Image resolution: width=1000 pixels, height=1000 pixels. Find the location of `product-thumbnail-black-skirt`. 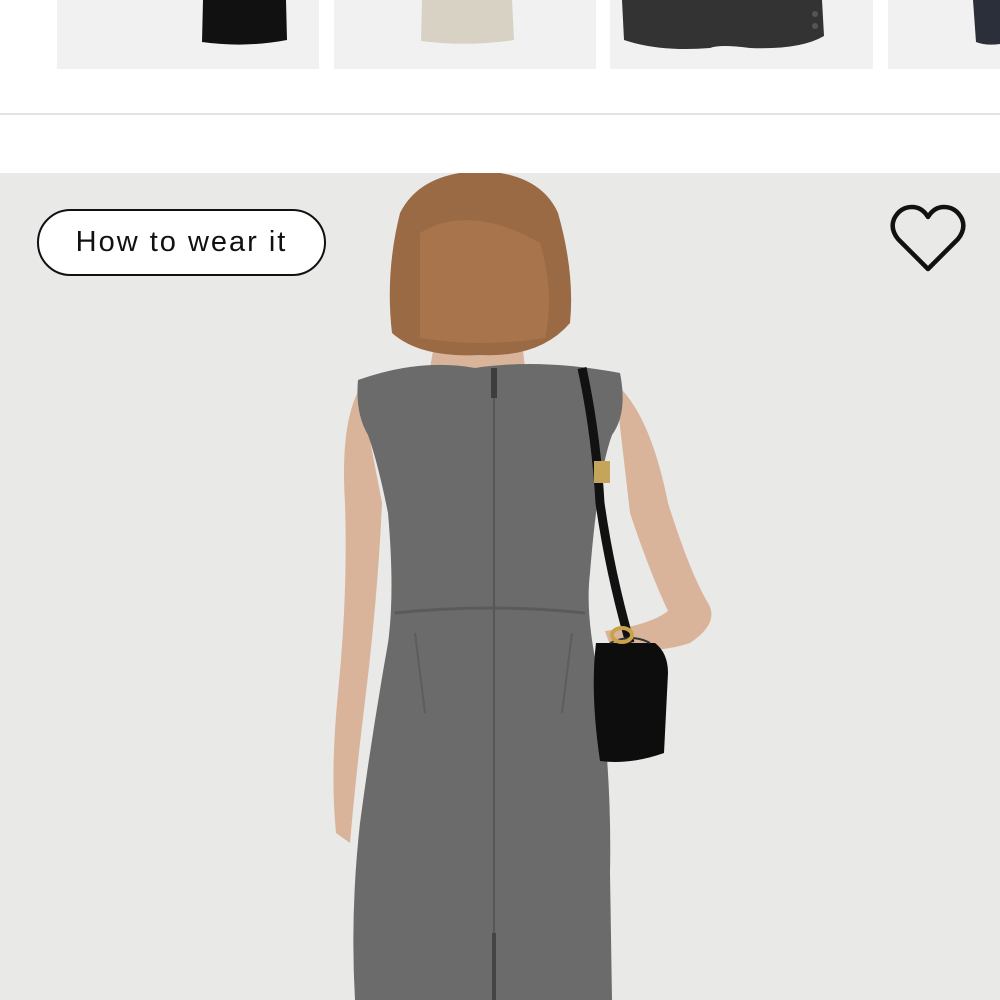

product-thumbnail-black-skirt is located at coordinates (188, 34).